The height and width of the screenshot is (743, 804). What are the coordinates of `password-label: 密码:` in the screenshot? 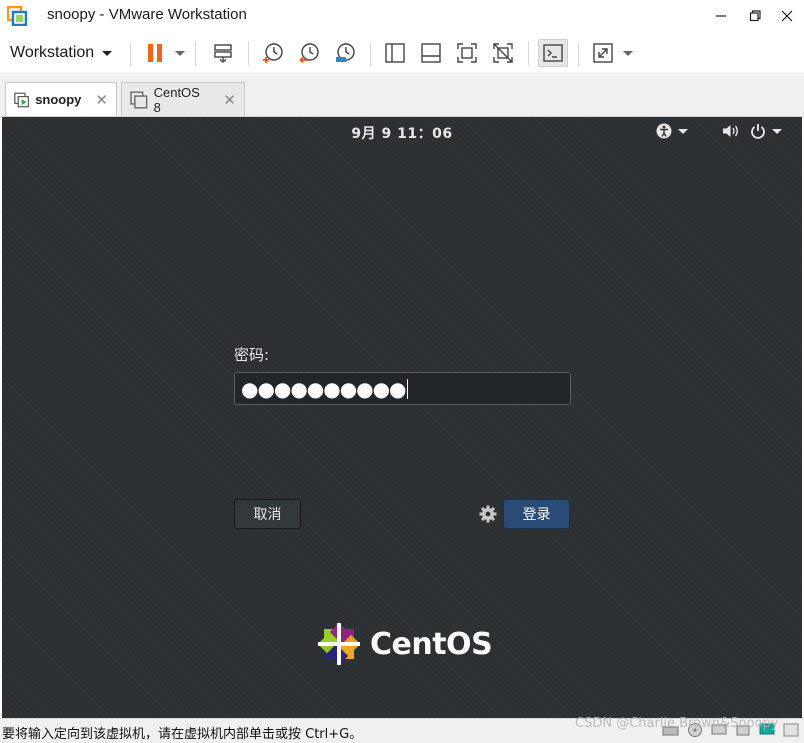 It's located at (252, 355).